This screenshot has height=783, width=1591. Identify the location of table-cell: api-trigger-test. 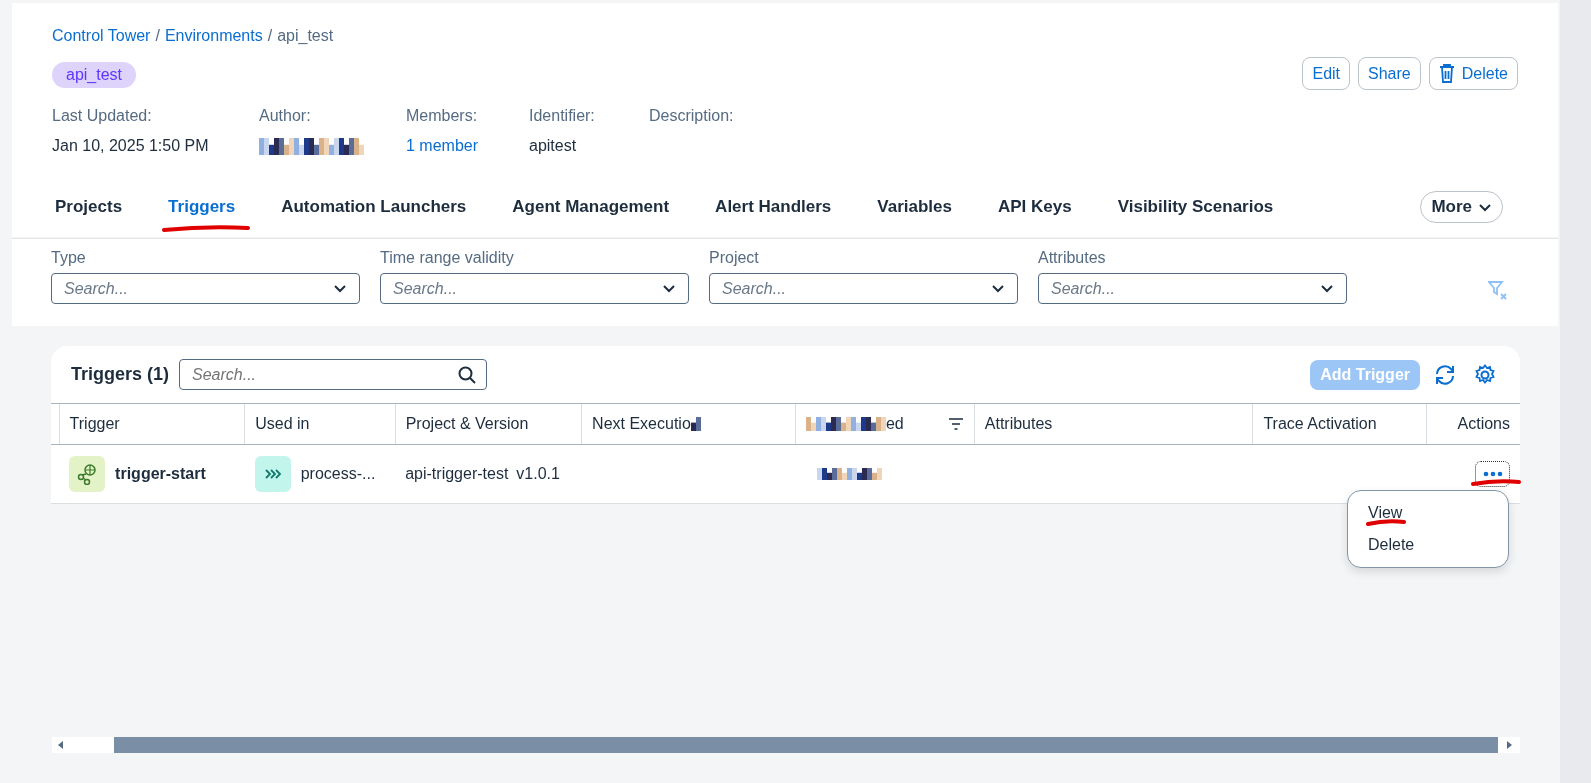
(457, 474).